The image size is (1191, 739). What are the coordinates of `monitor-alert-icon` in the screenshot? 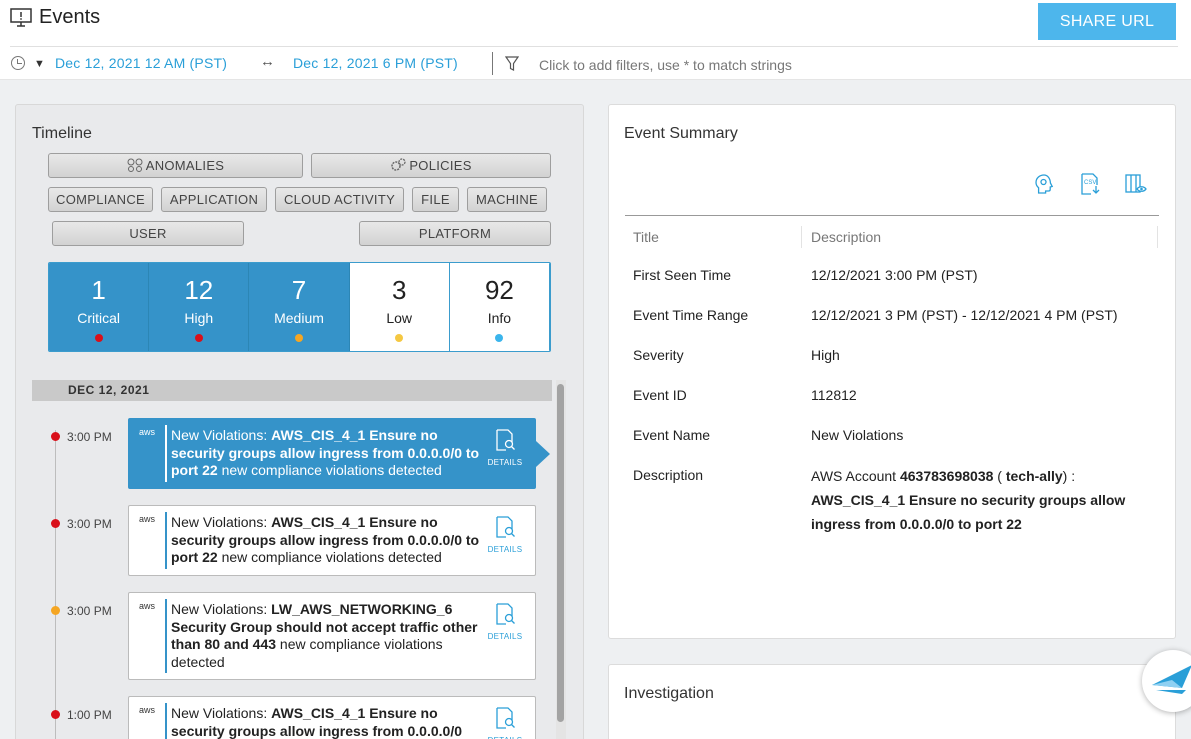 It's located at (21, 17).